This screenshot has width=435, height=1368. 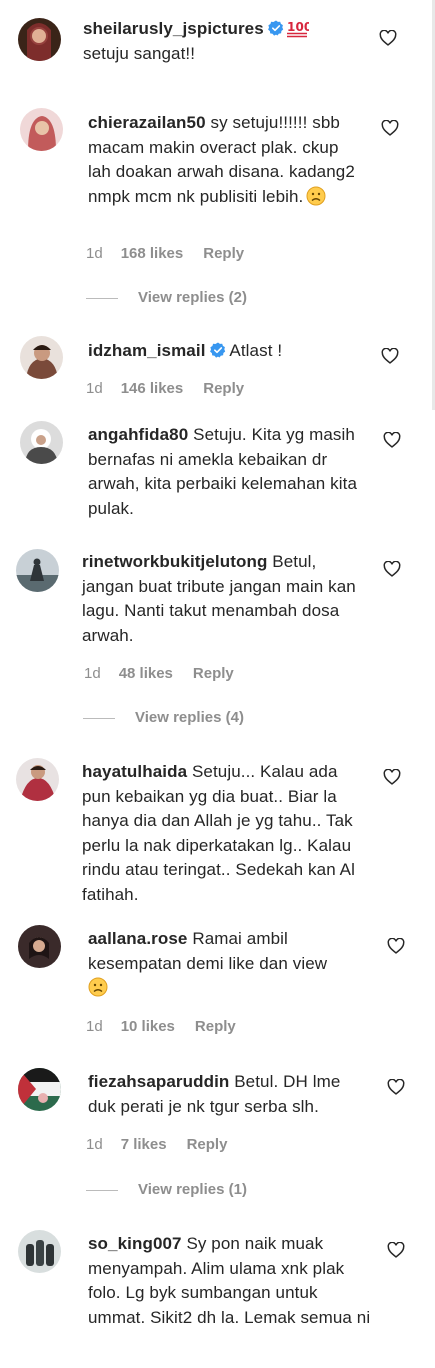 I want to click on comment-username: hayatulhaida, so click(x=134, y=771).